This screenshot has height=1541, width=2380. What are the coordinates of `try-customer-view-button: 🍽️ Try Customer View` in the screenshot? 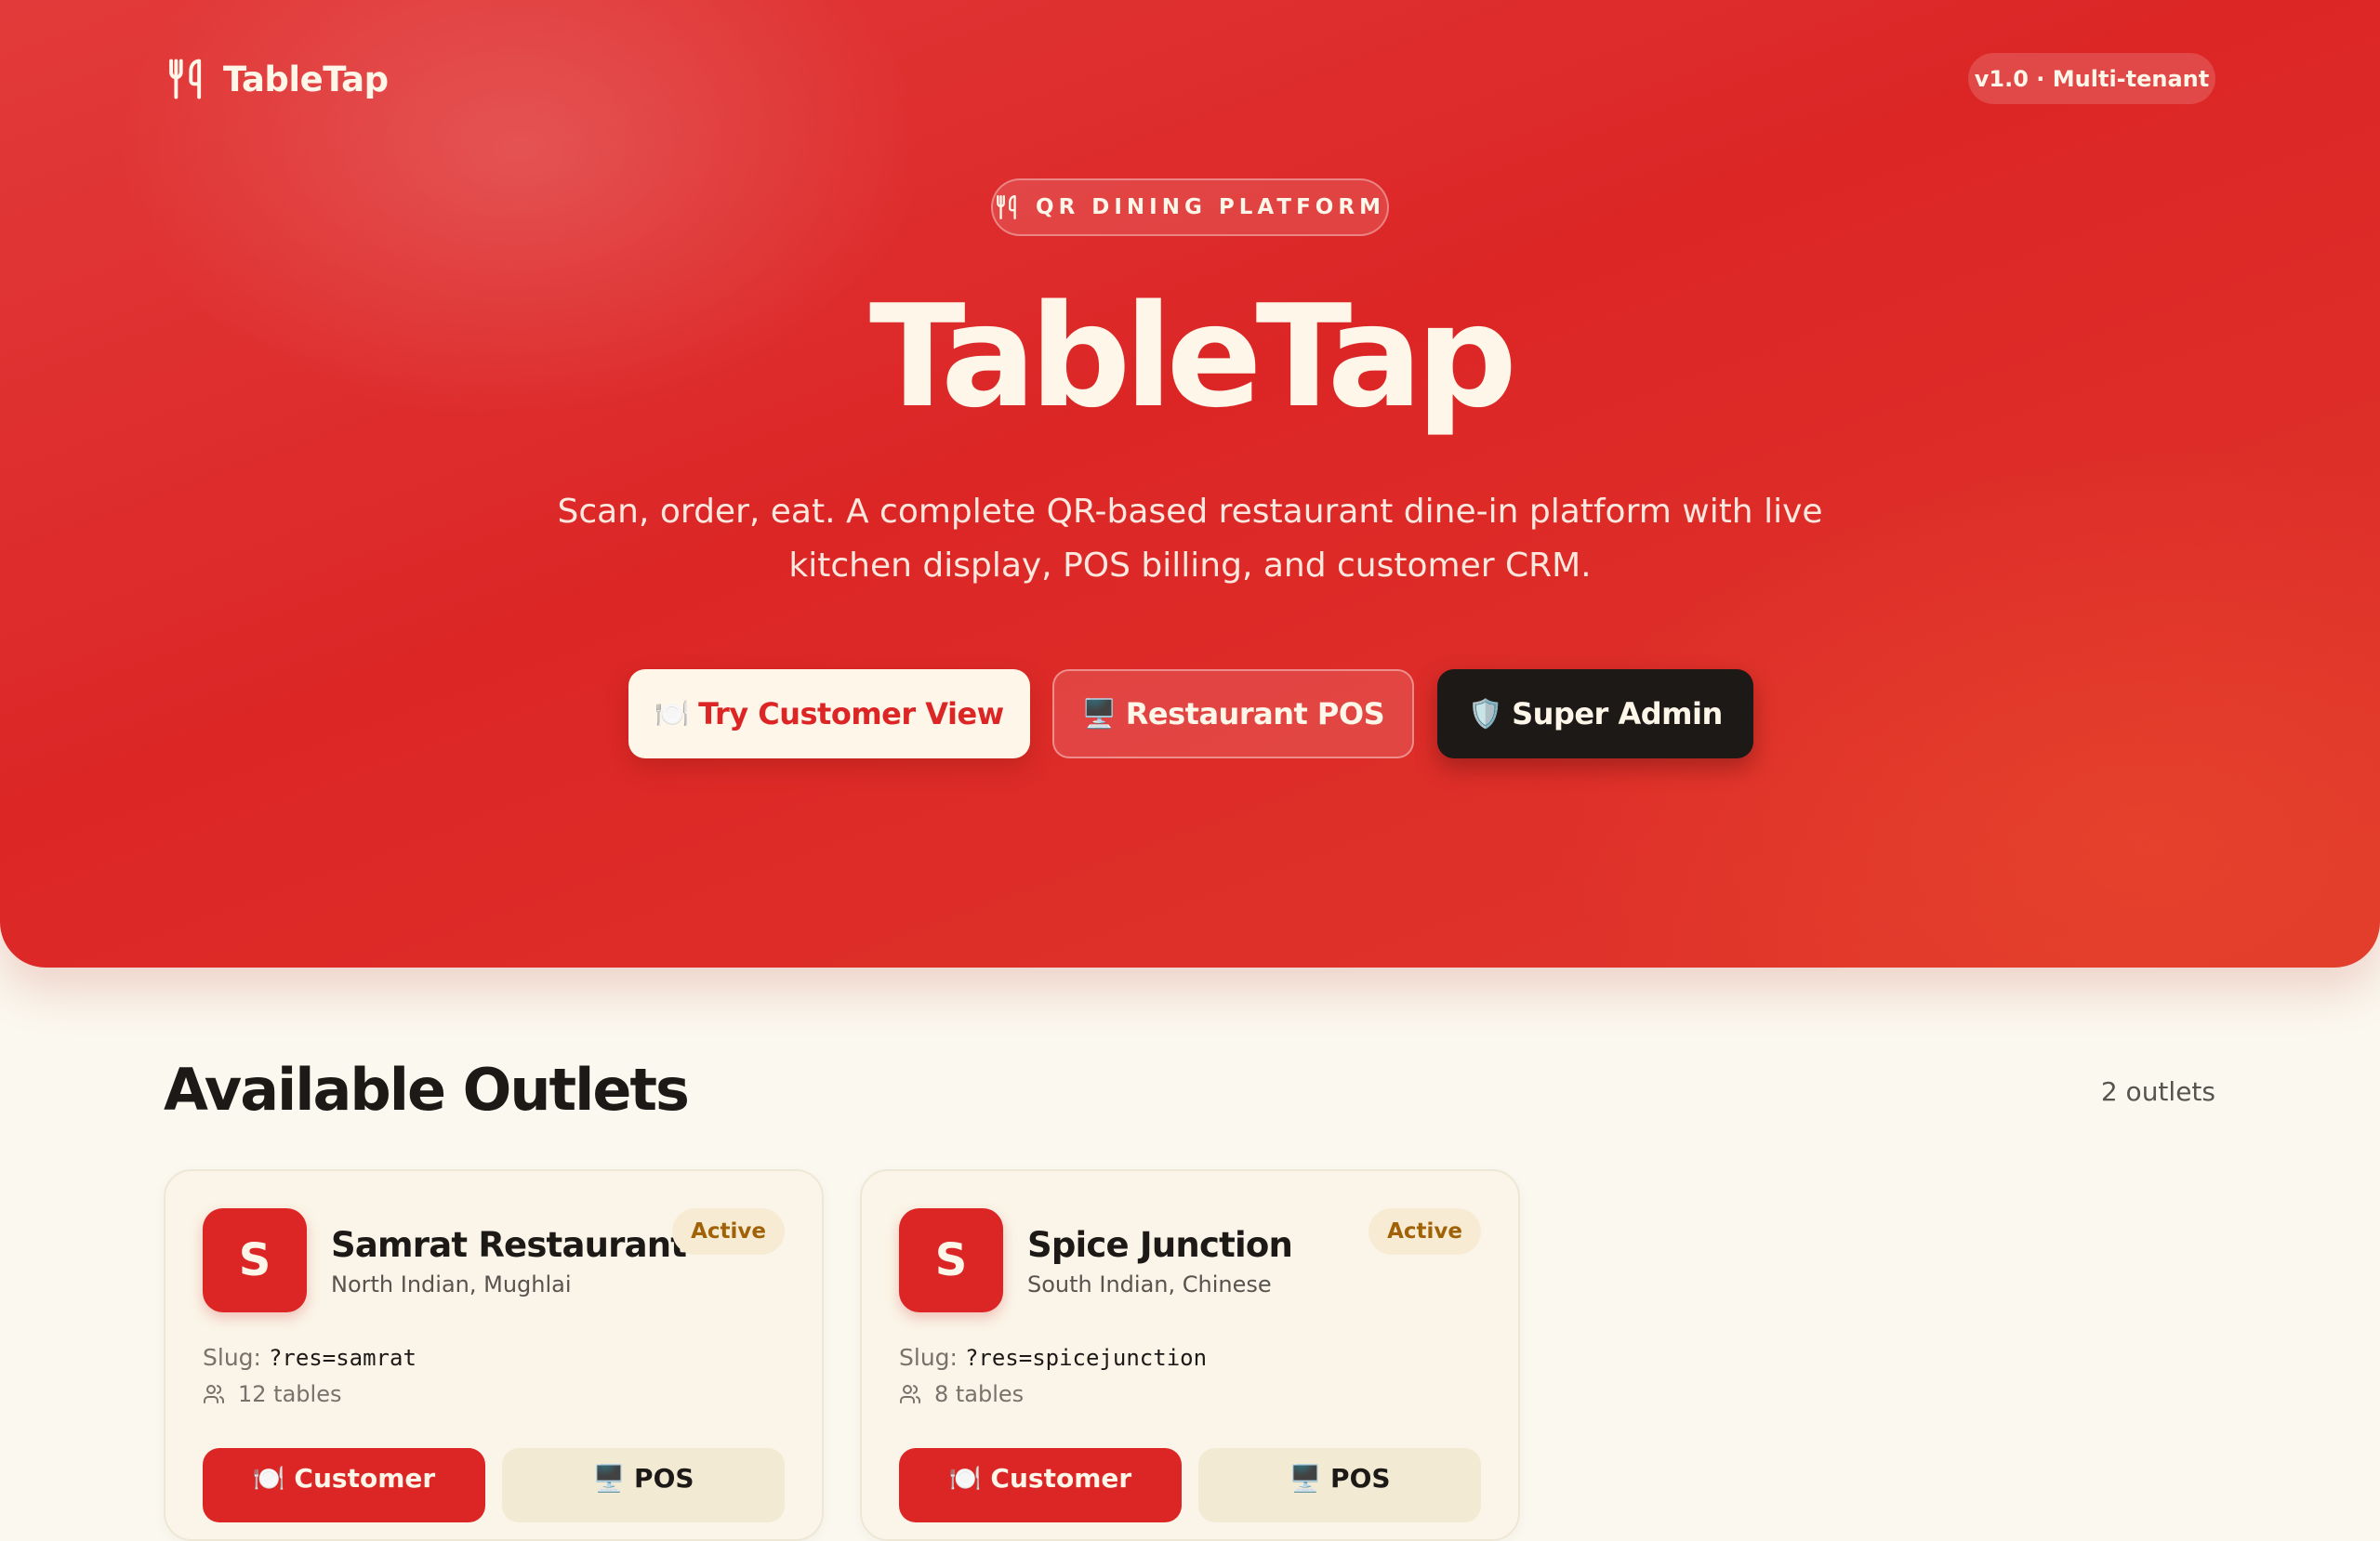 It's located at (829, 713).